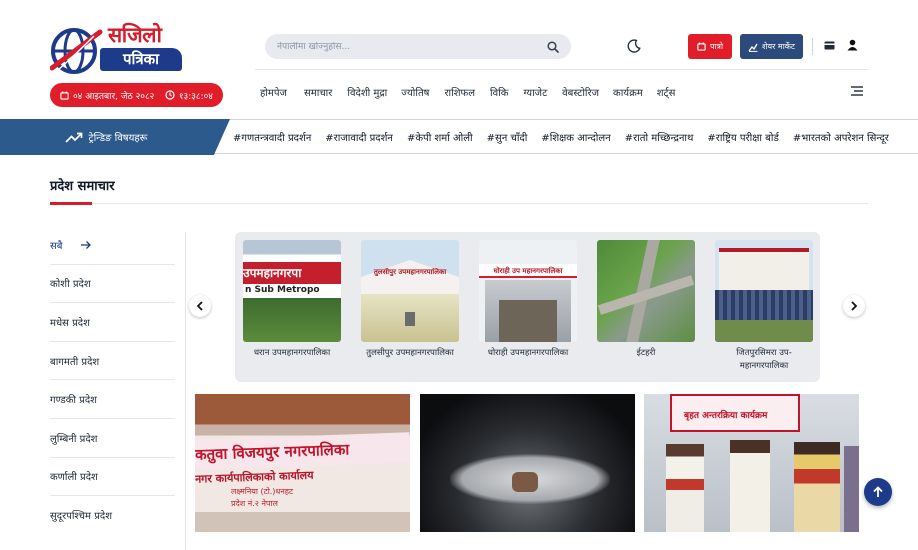  What do you see at coordinates (74, 478) in the screenshot?
I see `province-label: कर्णाली प्रदेश` at bounding box center [74, 478].